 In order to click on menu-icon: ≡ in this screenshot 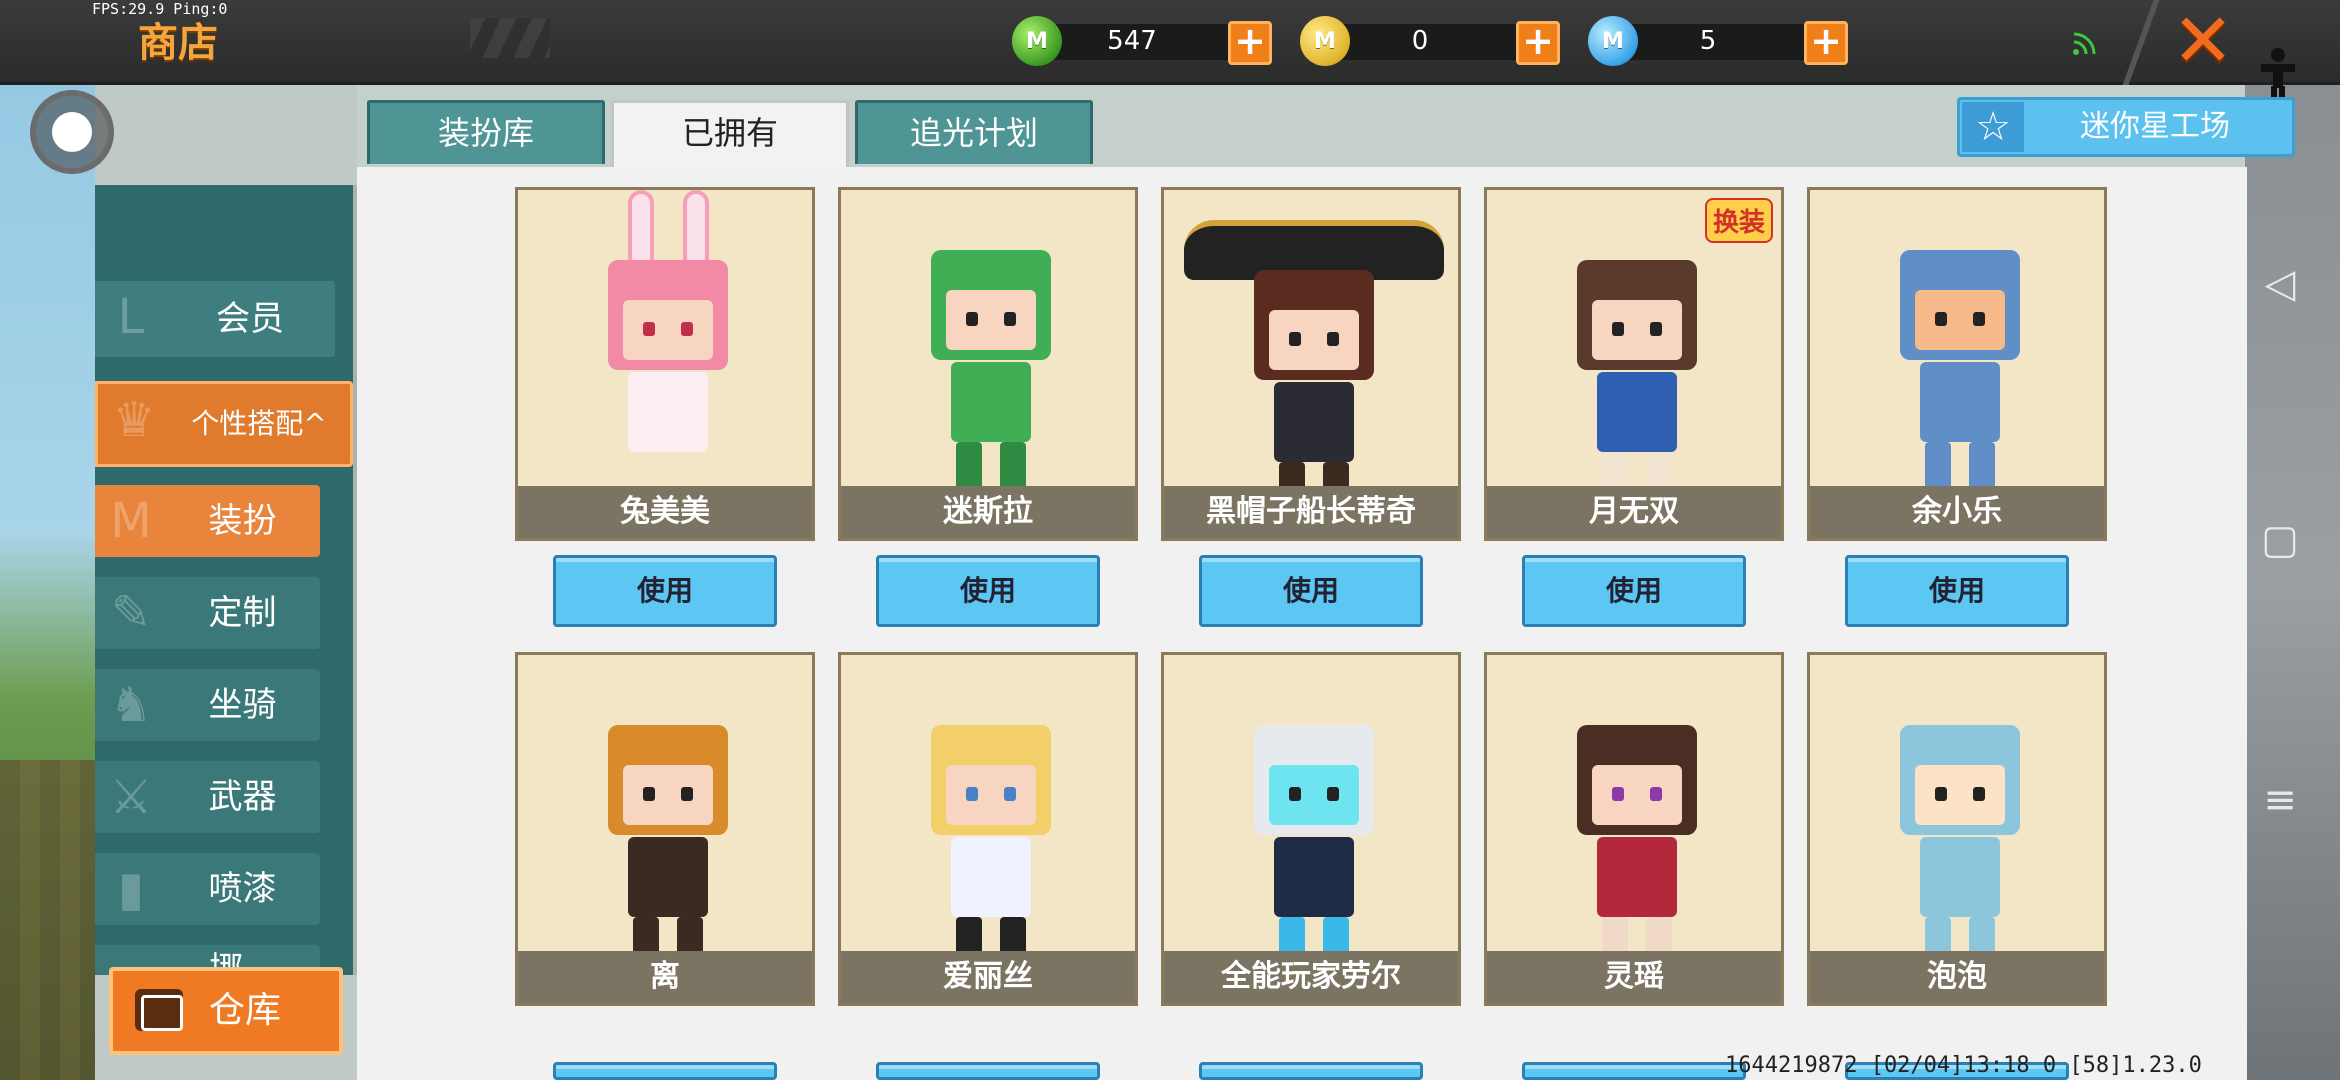, I will do `click(2280, 800)`.